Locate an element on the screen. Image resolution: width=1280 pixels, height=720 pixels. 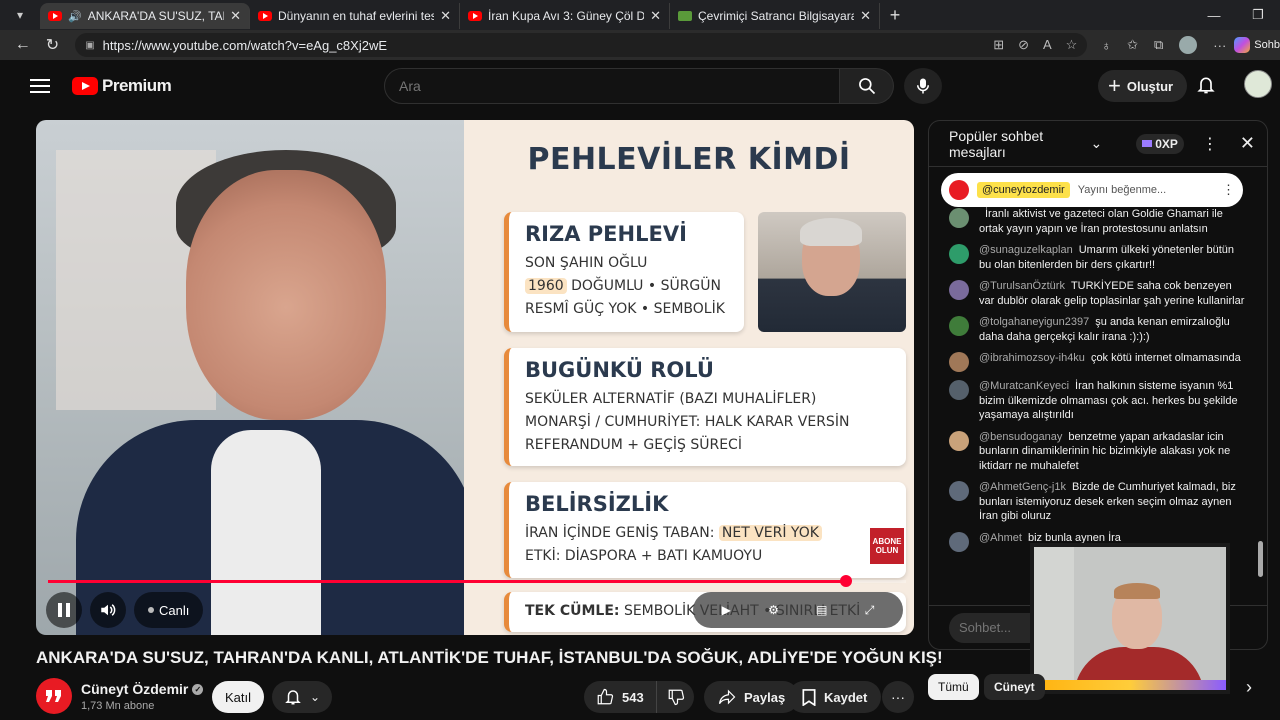
points-badge: 0XP is located at coordinates (1160, 143).